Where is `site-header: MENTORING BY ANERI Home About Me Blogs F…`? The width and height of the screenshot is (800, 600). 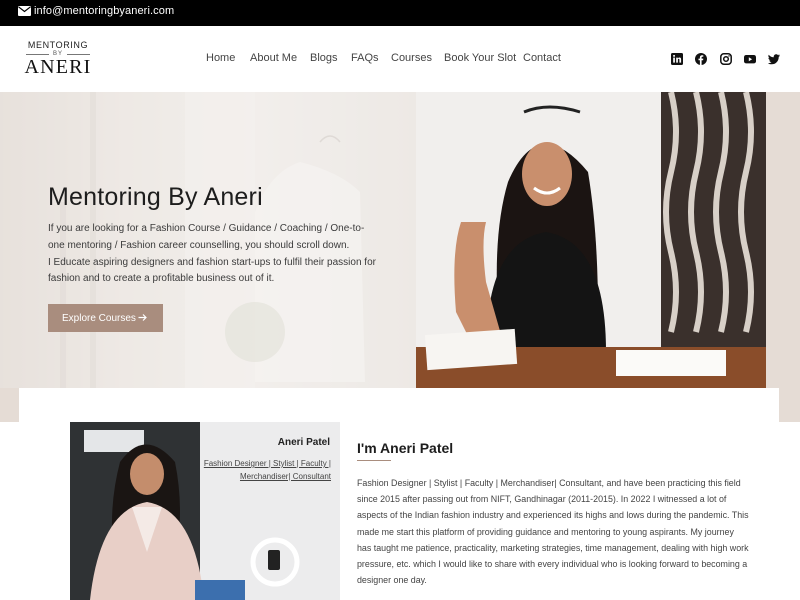 site-header: MENTORING BY ANERI Home About Me Blogs F… is located at coordinates (400, 59).